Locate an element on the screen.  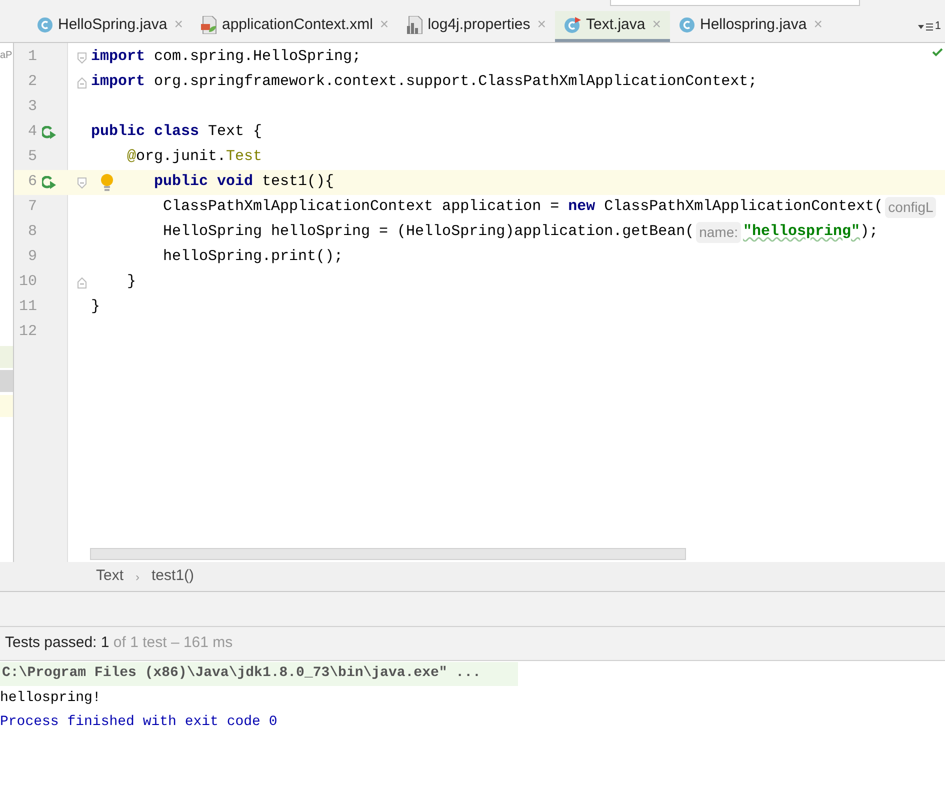
line-number: 1 is located at coordinates (31, 57).